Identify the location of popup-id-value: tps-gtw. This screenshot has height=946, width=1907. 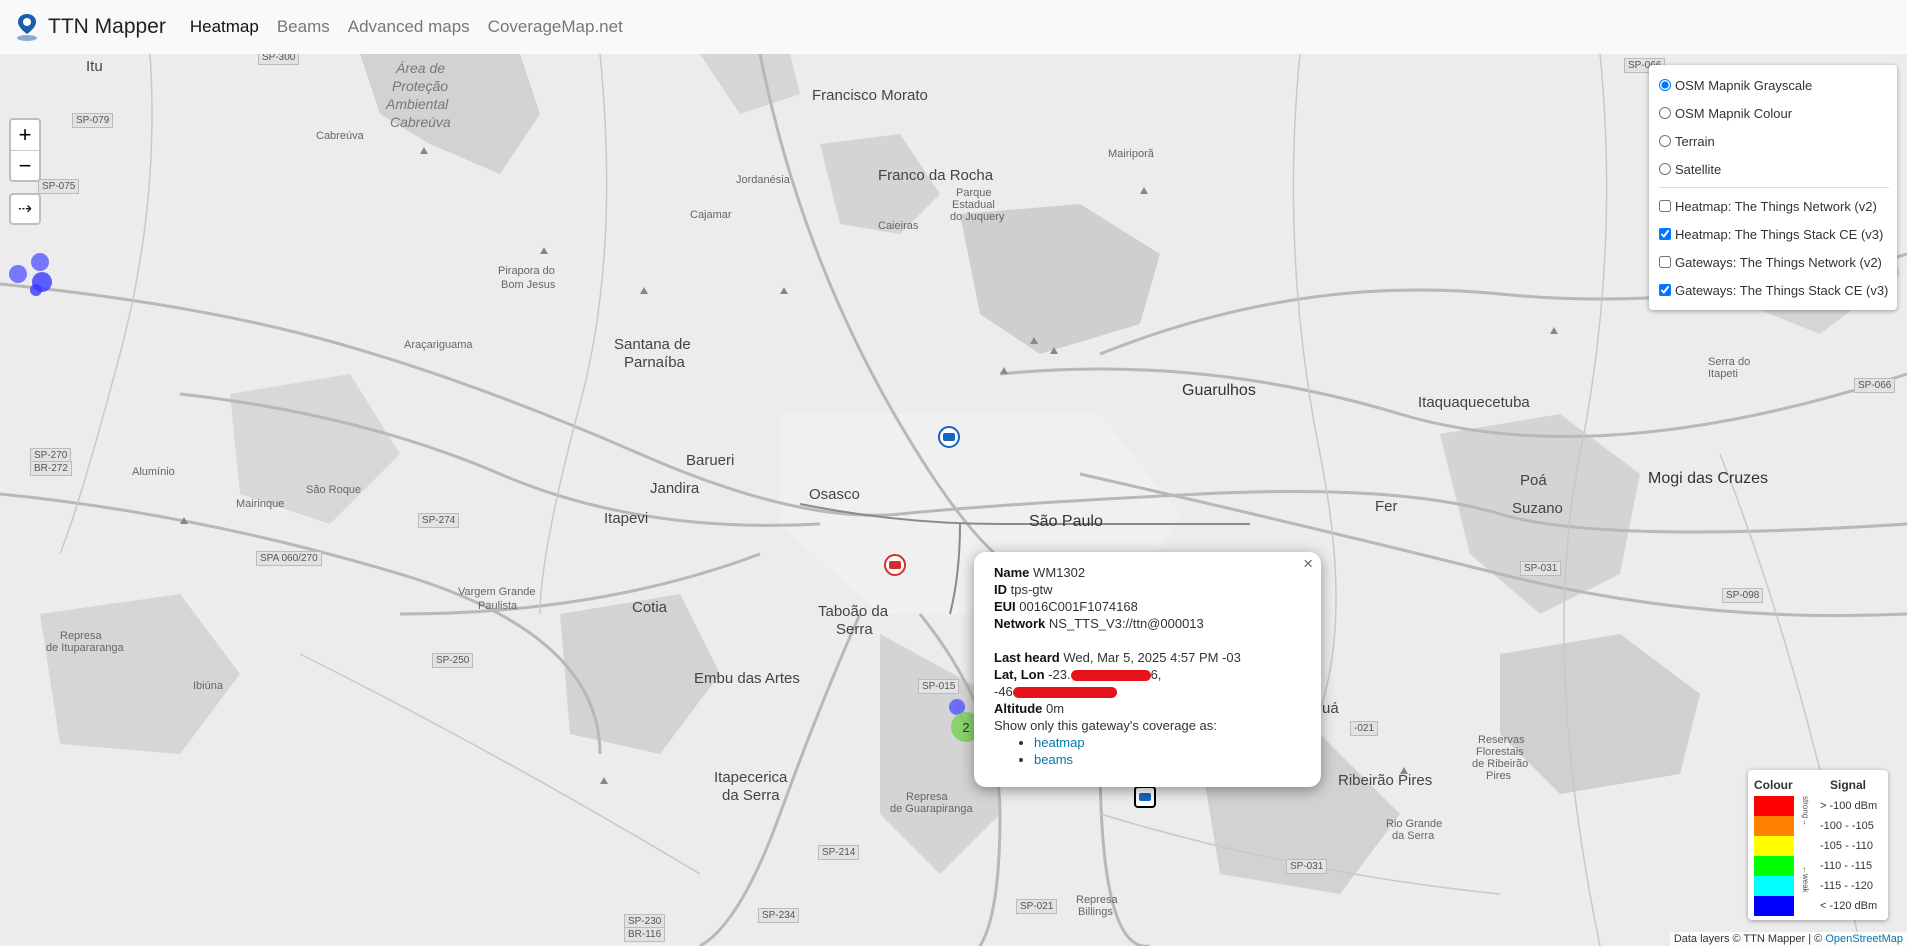
(1031, 589).